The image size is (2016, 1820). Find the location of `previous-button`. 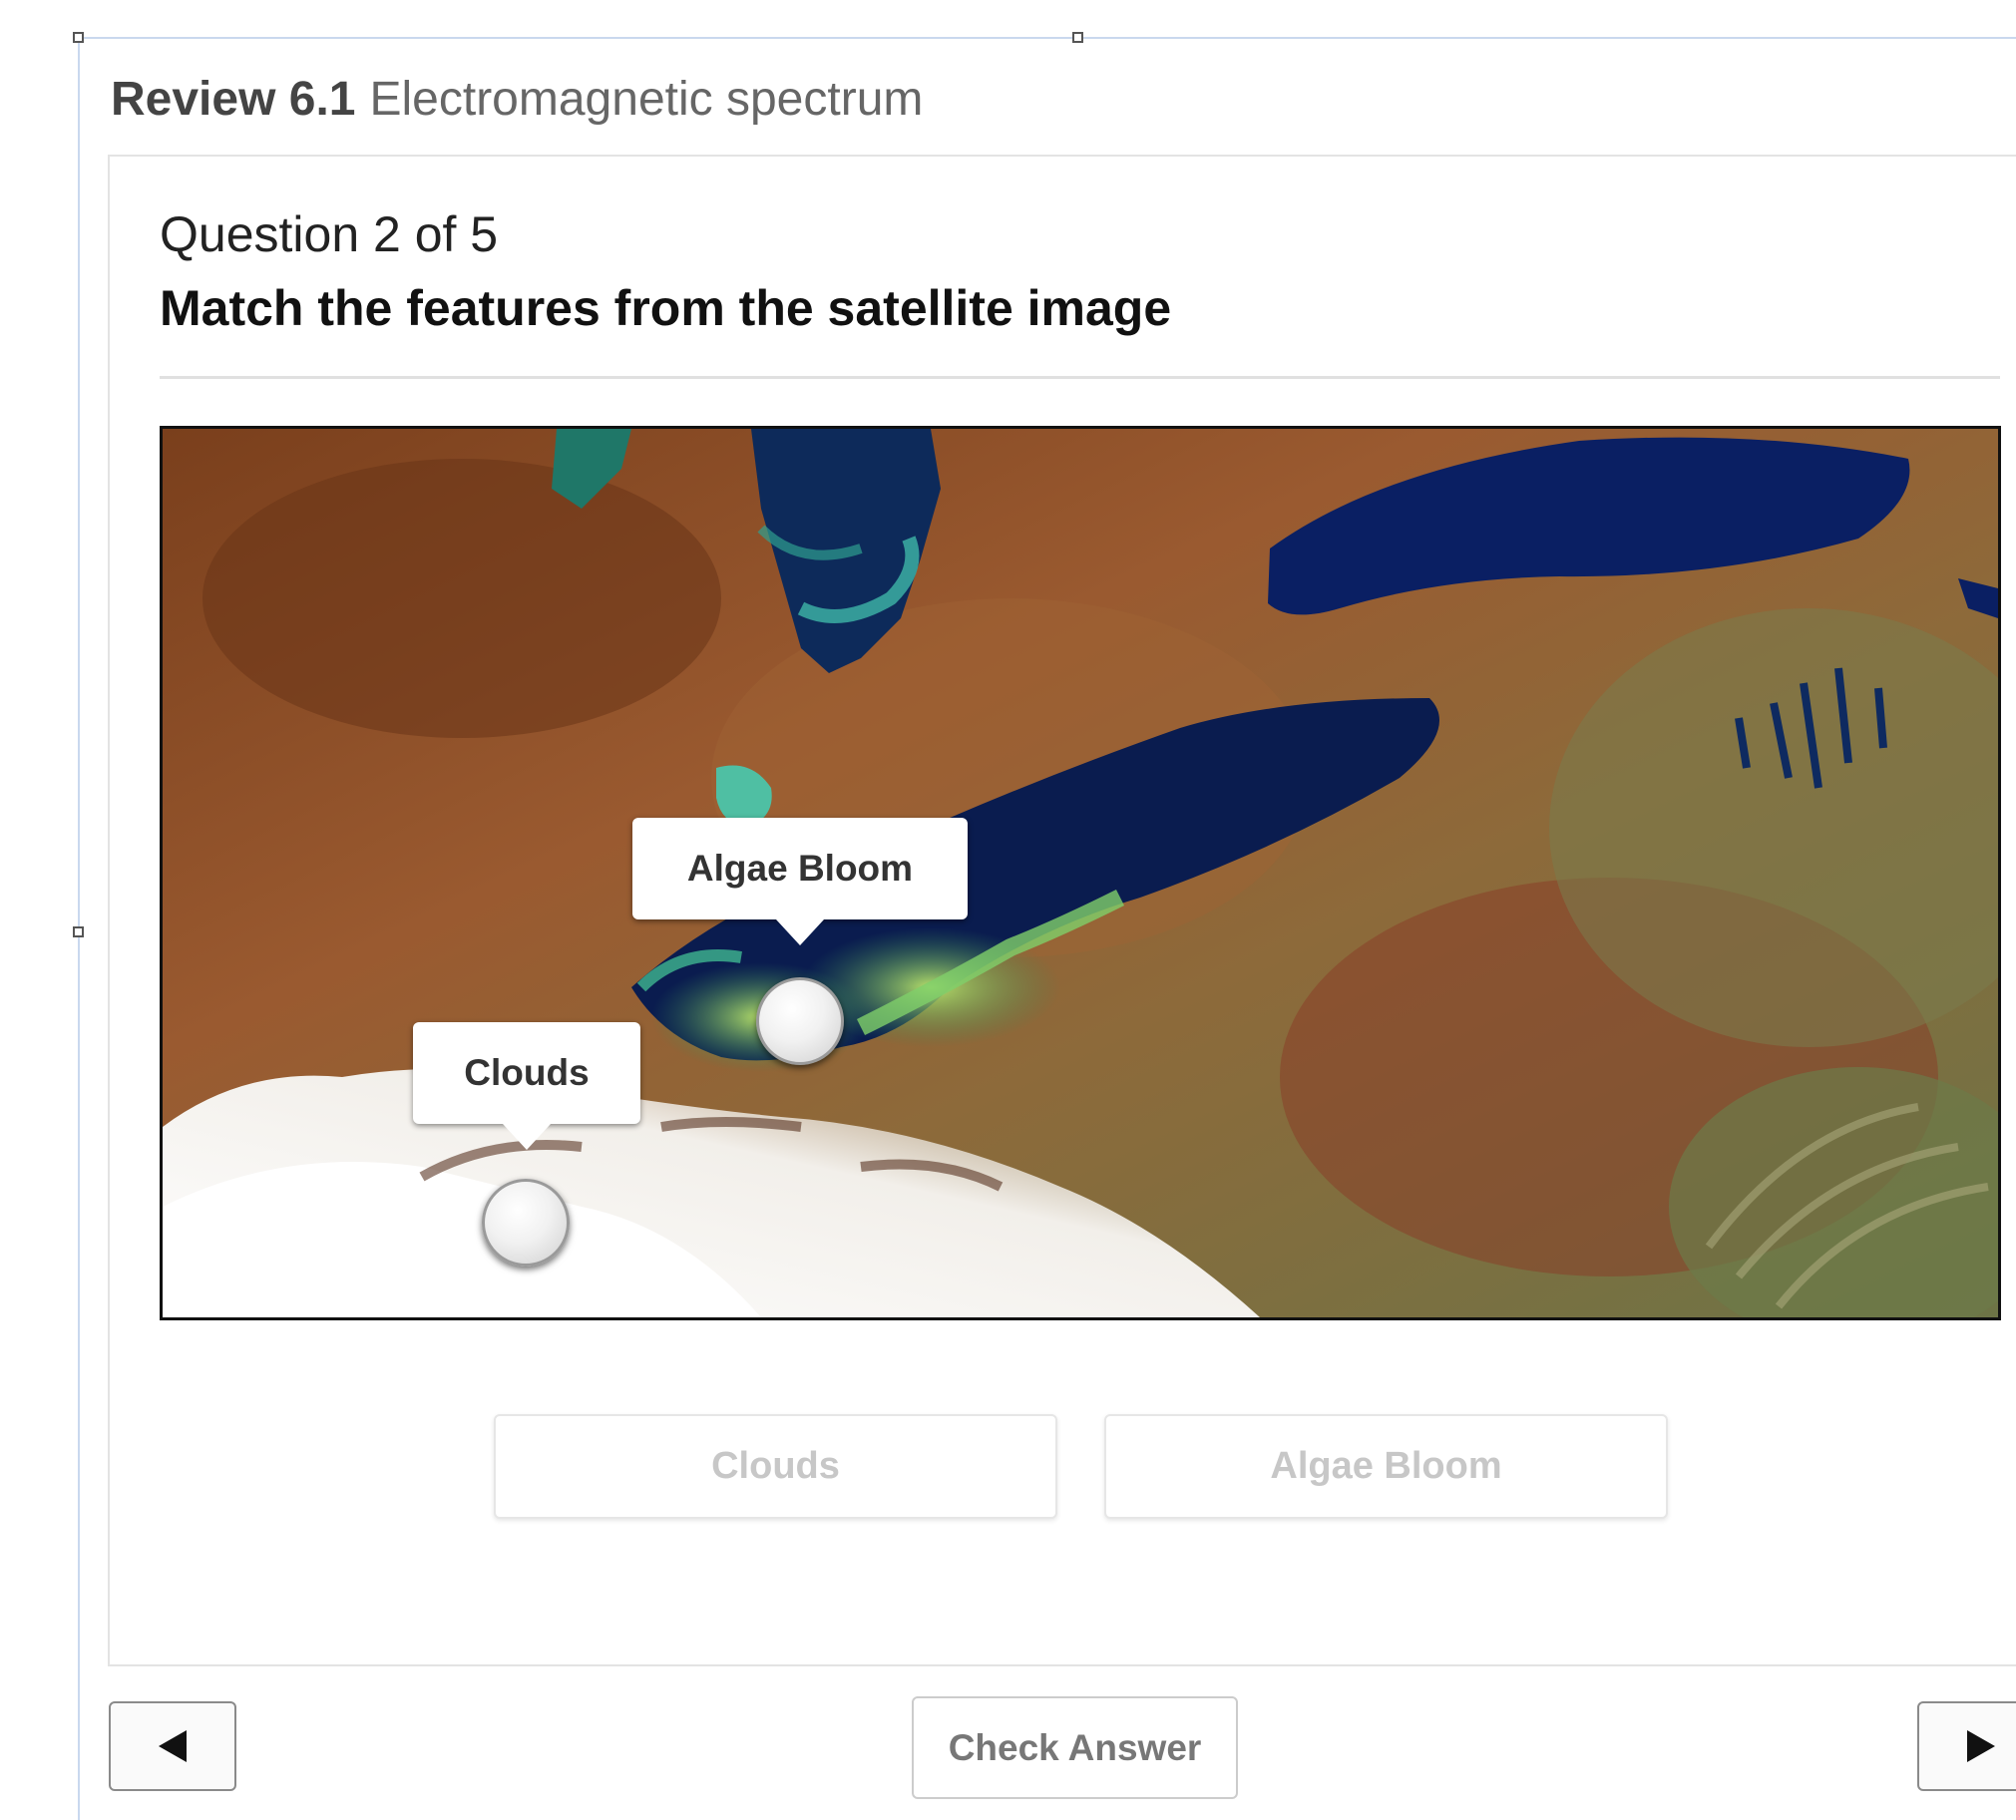

previous-button is located at coordinates (173, 1746).